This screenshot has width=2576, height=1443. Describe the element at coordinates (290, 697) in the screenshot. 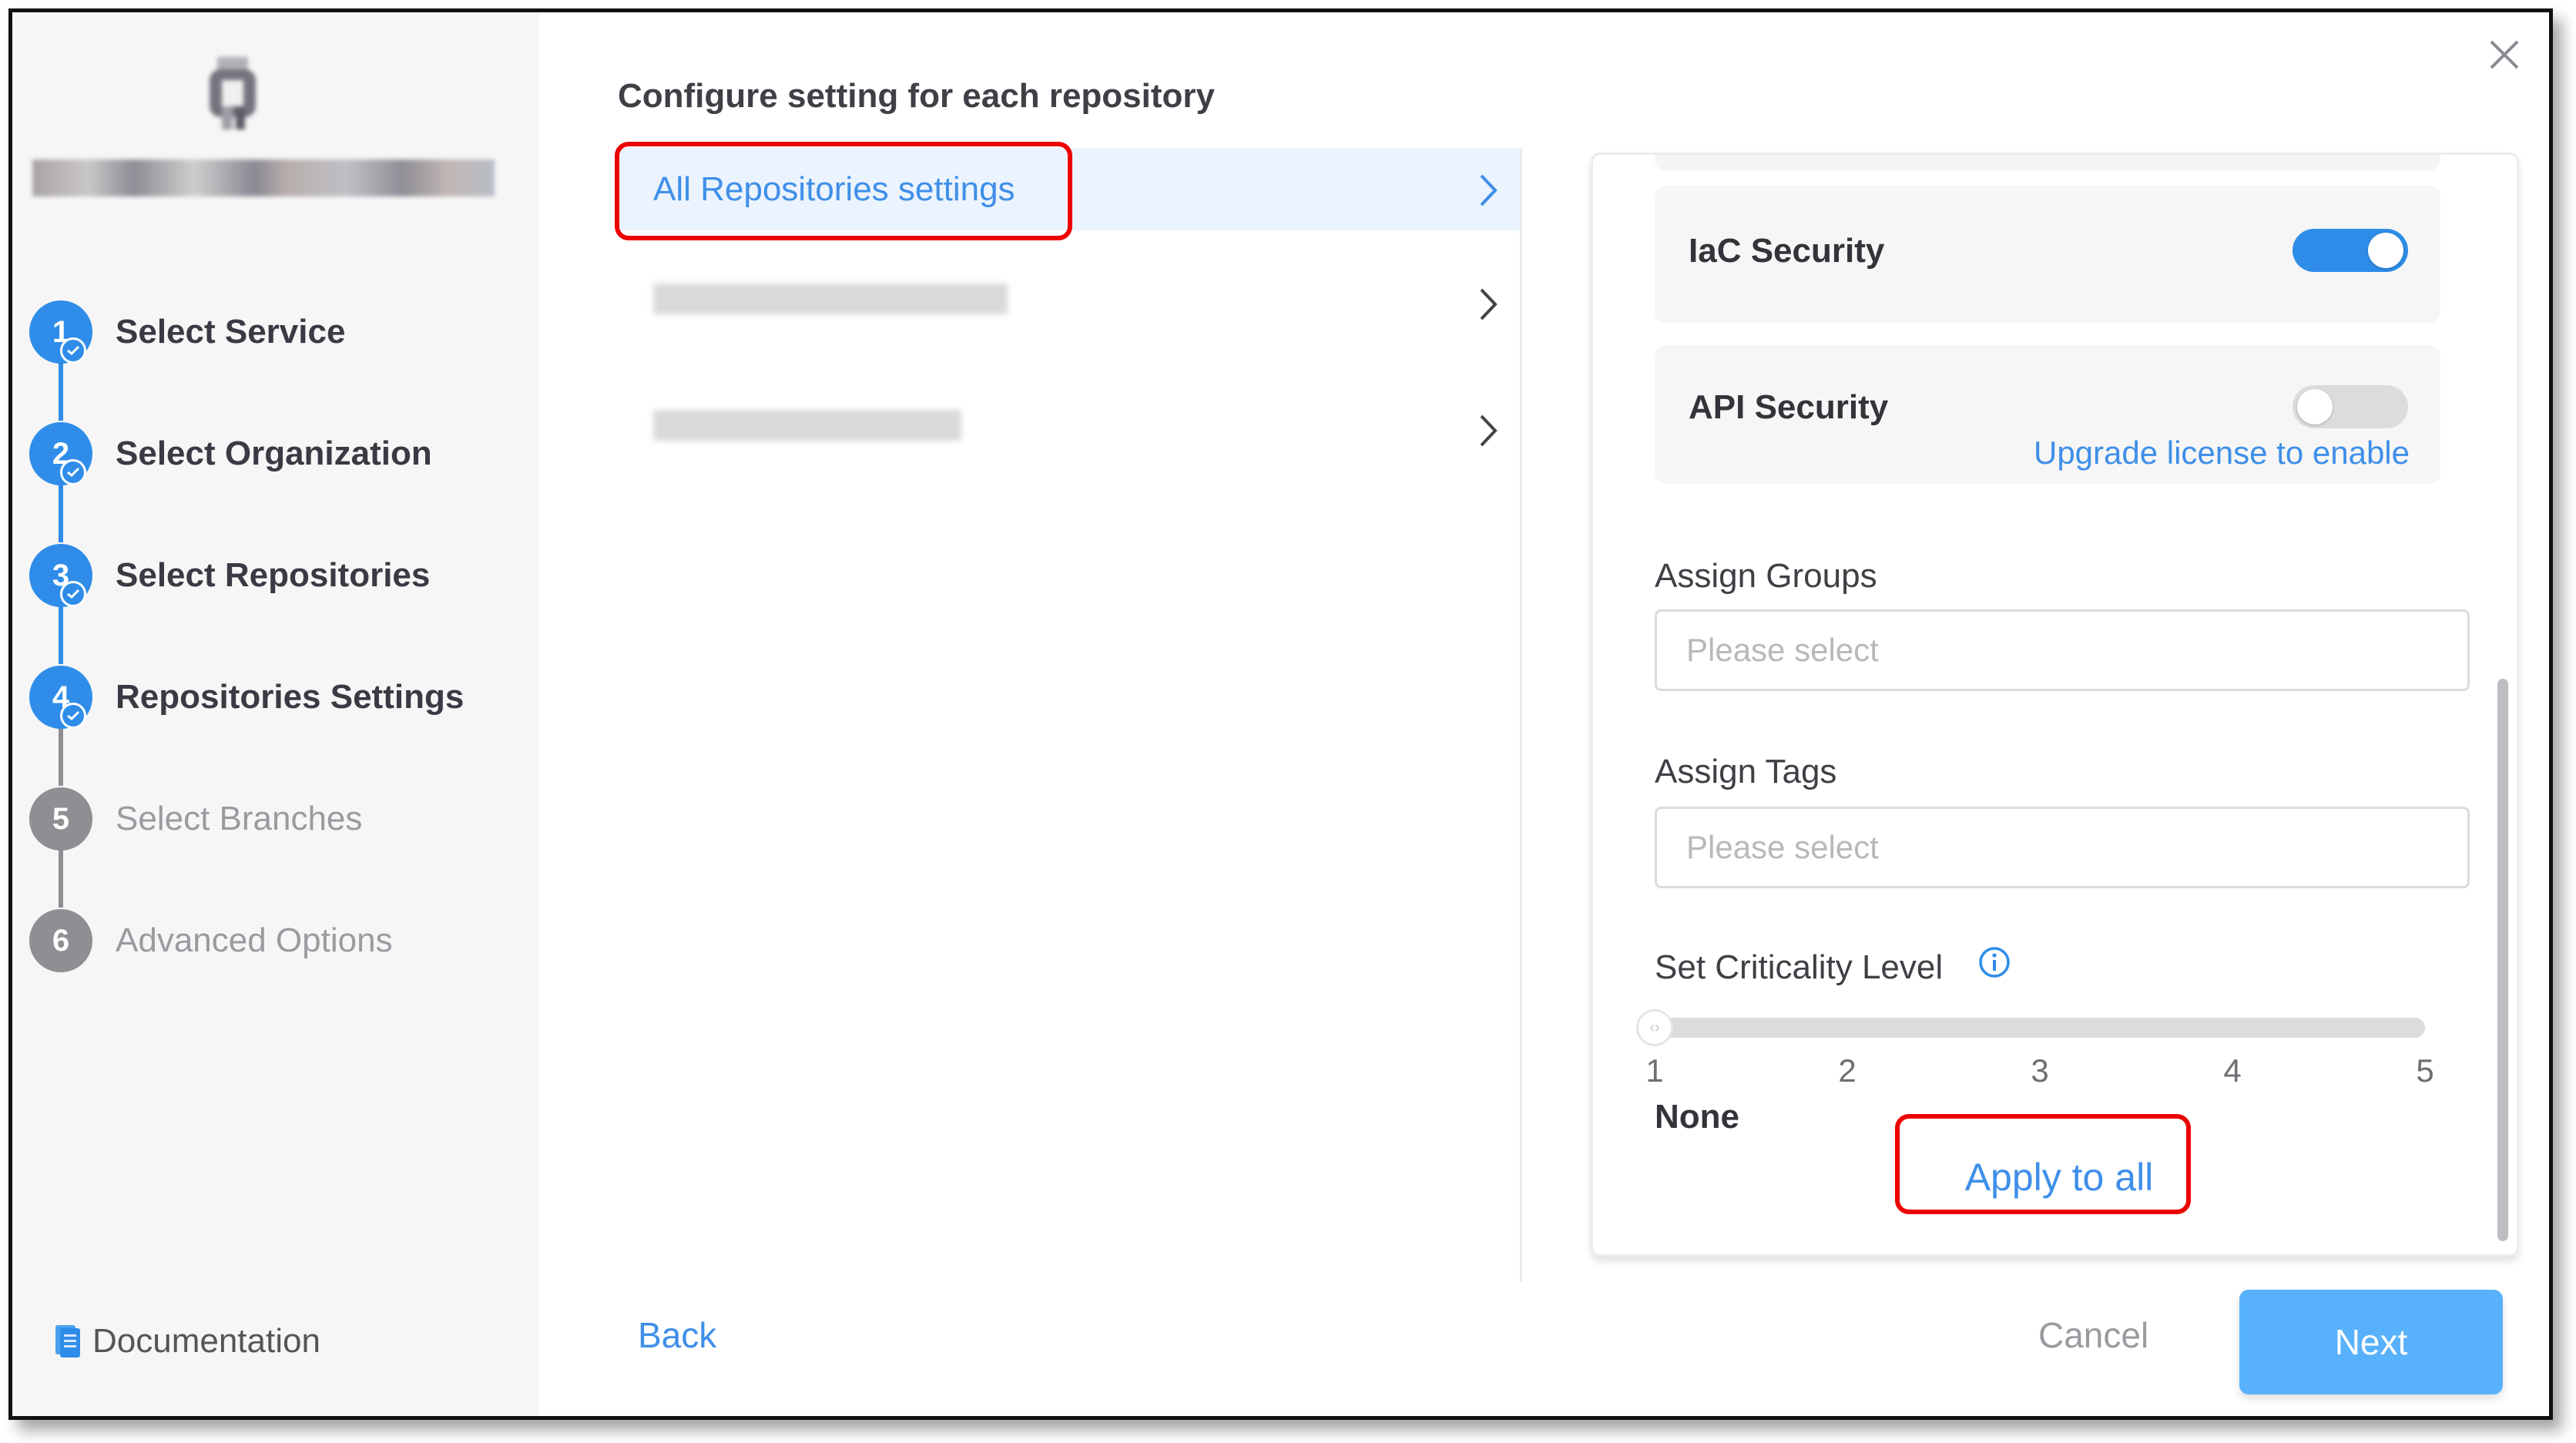

I see `step-label: Repositories Settings` at that location.